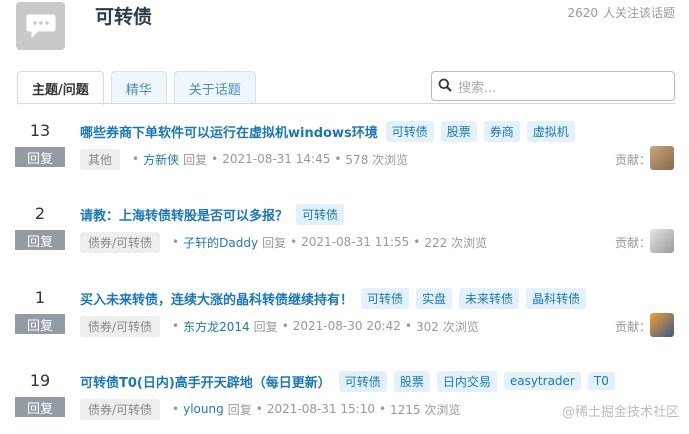 The width and height of the screenshot is (689, 434). Describe the element at coordinates (556, 298) in the screenshot. I see `topic-tag: 晶科转债` at that location.